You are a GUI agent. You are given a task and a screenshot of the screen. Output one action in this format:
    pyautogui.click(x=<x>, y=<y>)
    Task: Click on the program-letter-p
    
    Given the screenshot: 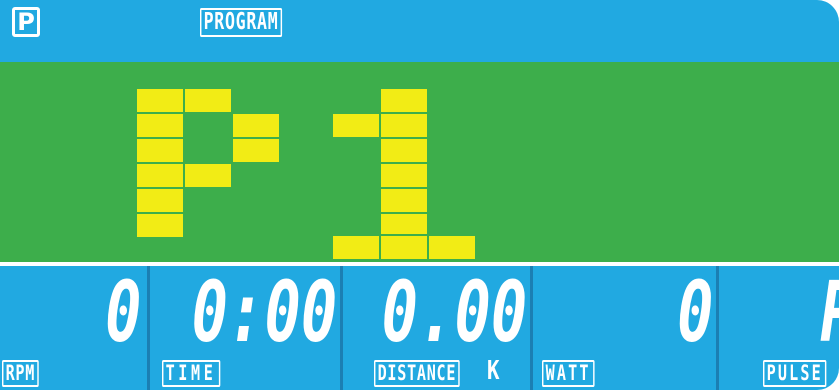 What is the action you would take?
    pyautogui.click(x=208, y=163)
    